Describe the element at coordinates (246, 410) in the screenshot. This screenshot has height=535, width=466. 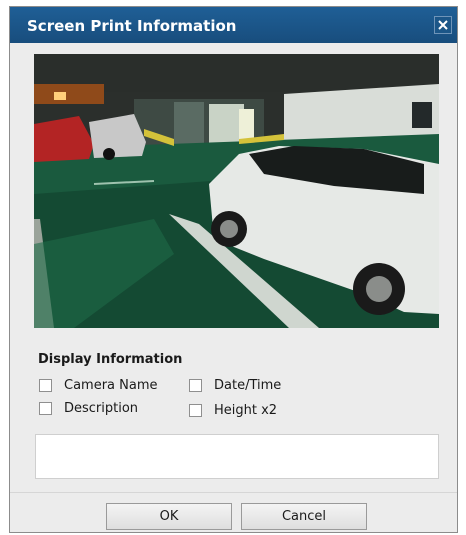
I see `height-x2-label: Height x2` at that location.